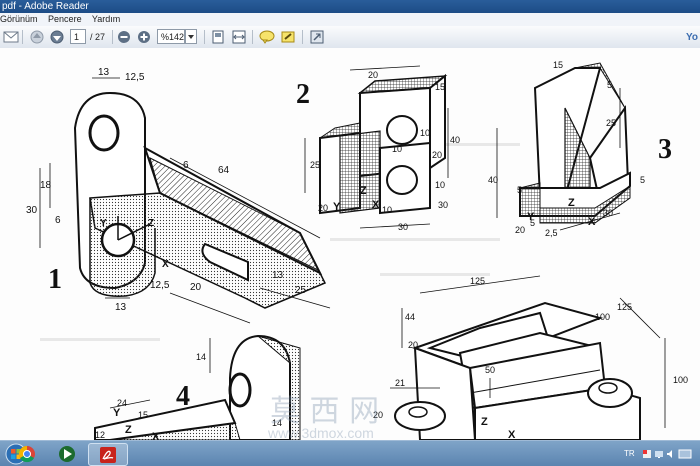 Image resolution: width=700 pixels, height=466 pixels. Describe the element at coordinates (191, 36) in the screenshot. I see `zoom-dropdown-button` at that location.